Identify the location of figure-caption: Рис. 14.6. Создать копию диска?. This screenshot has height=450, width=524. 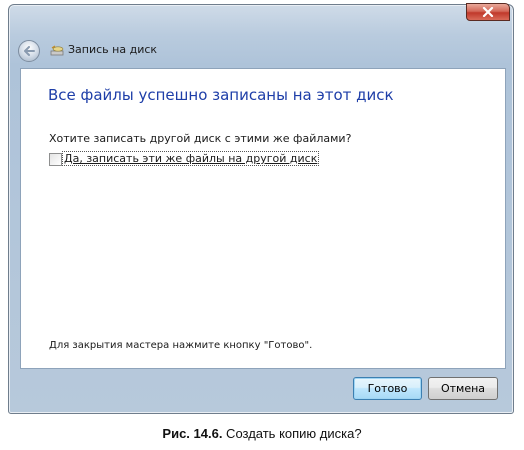
(262, 433).